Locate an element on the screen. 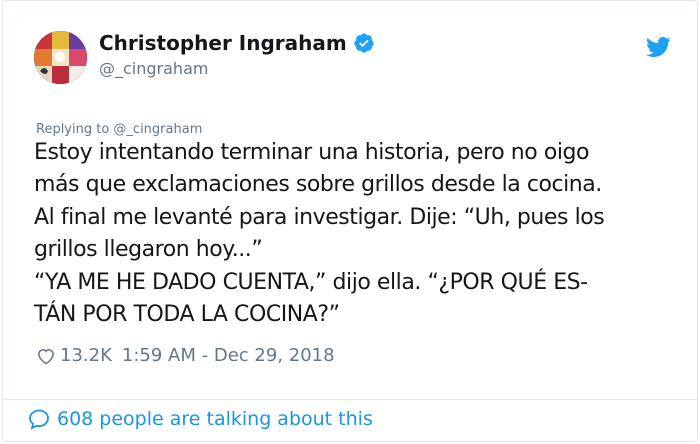 Image resolution: width=700 pixels, height=444 pixels. speech-bubble-icon is located at coordinates (39, 419).